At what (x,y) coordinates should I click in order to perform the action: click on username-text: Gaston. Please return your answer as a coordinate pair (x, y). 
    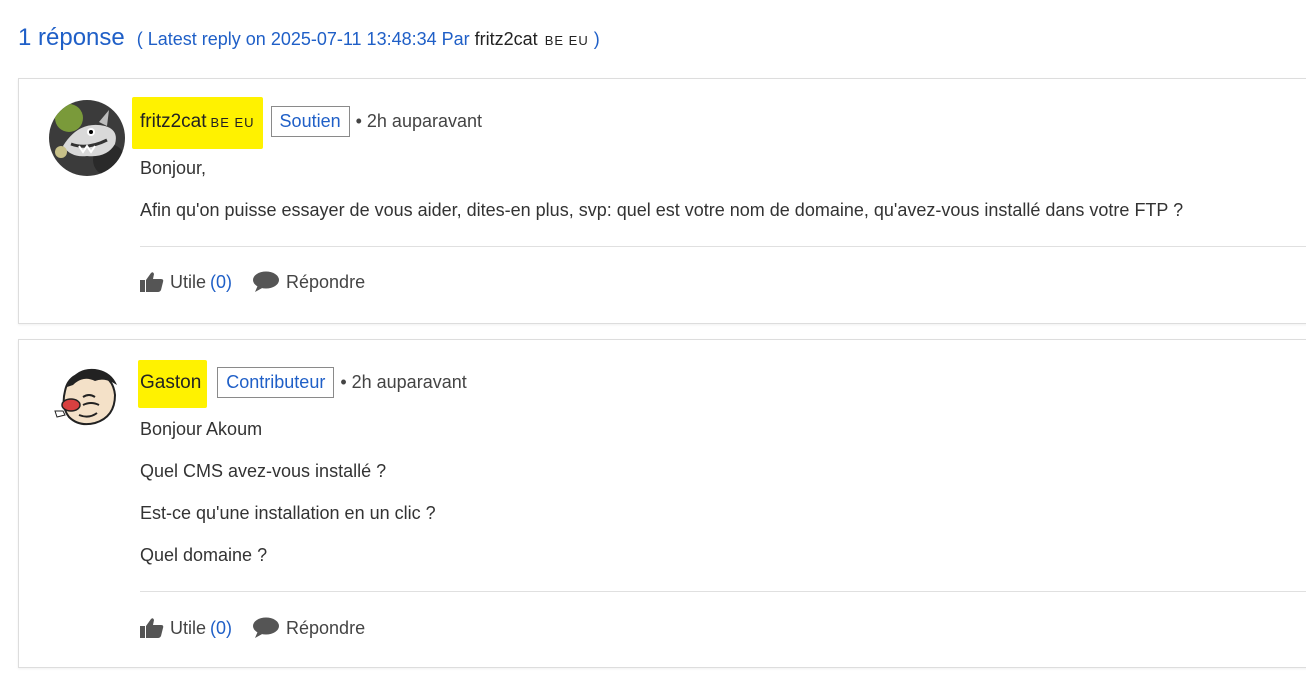
    Looking at the image, I should click on (171, 382).